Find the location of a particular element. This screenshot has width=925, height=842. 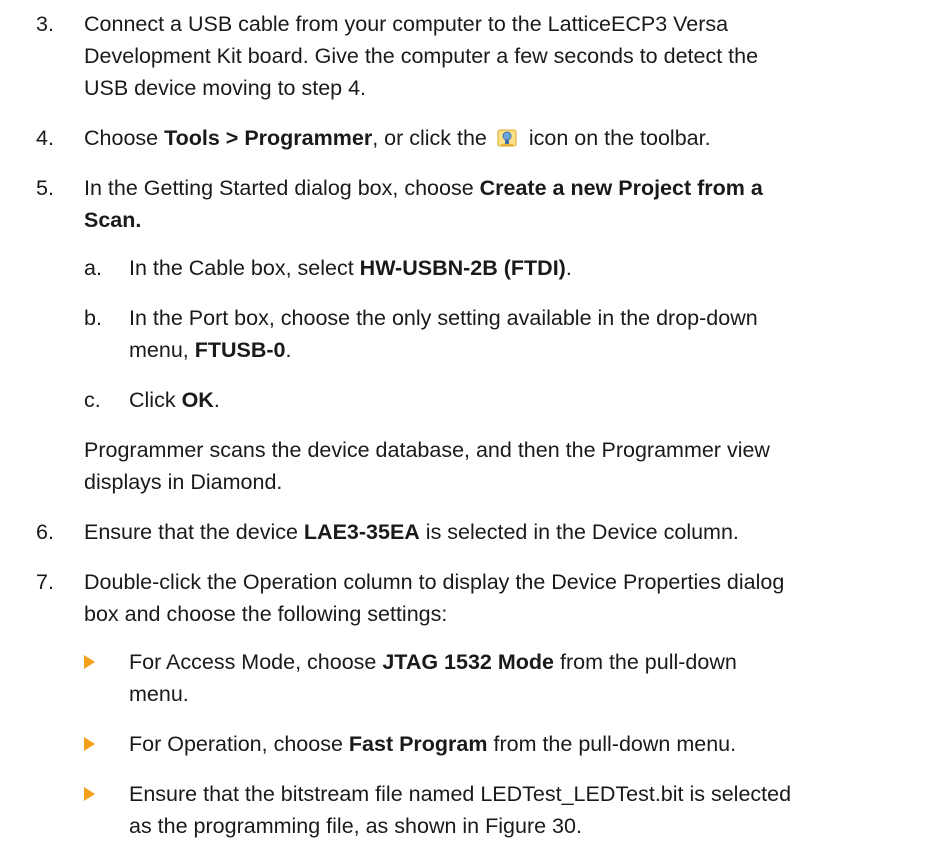

substep-letter: b. is located at coordinates (93, 318).